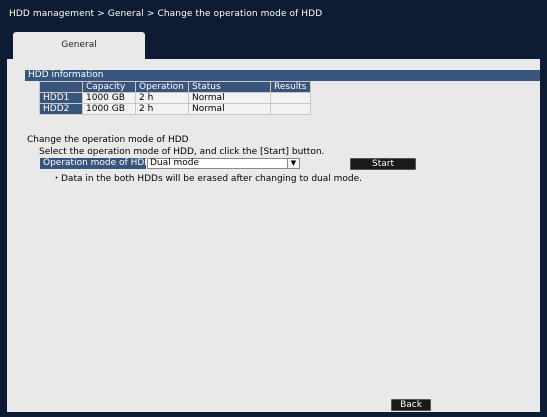  I want to click on table-row: HDD2 1000 GB 2 h Normal, so click(175, 109).